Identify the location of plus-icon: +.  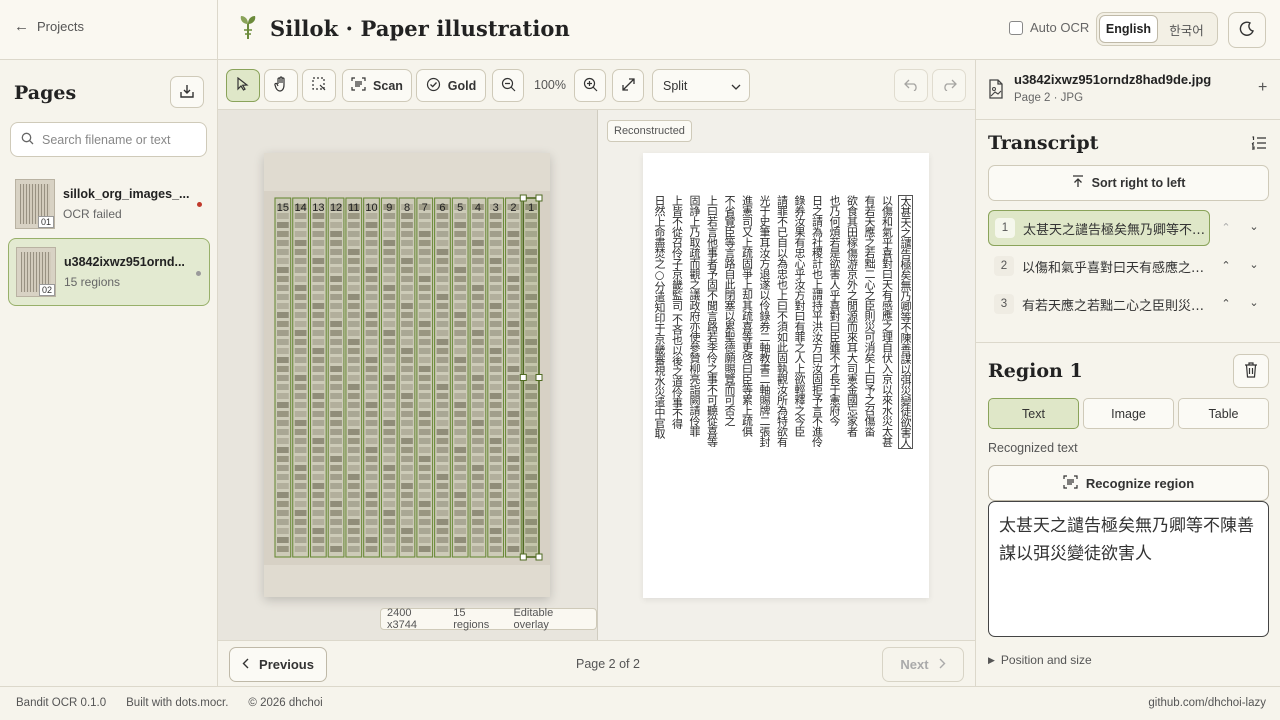
(1262, 88).